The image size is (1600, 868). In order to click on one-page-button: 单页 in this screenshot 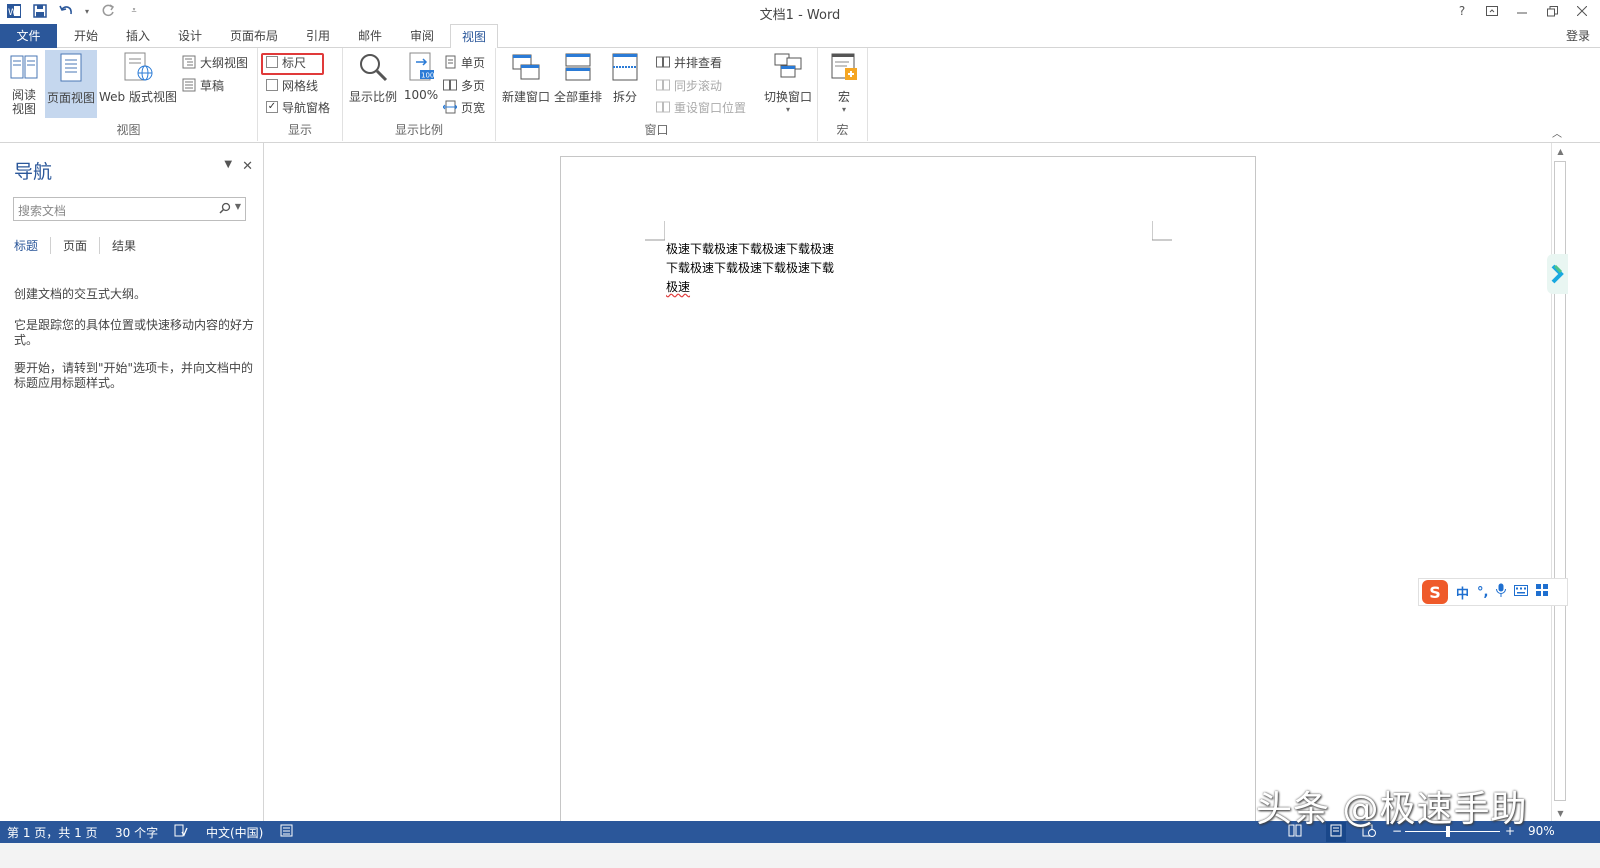, I will do `click(464, 62)`.